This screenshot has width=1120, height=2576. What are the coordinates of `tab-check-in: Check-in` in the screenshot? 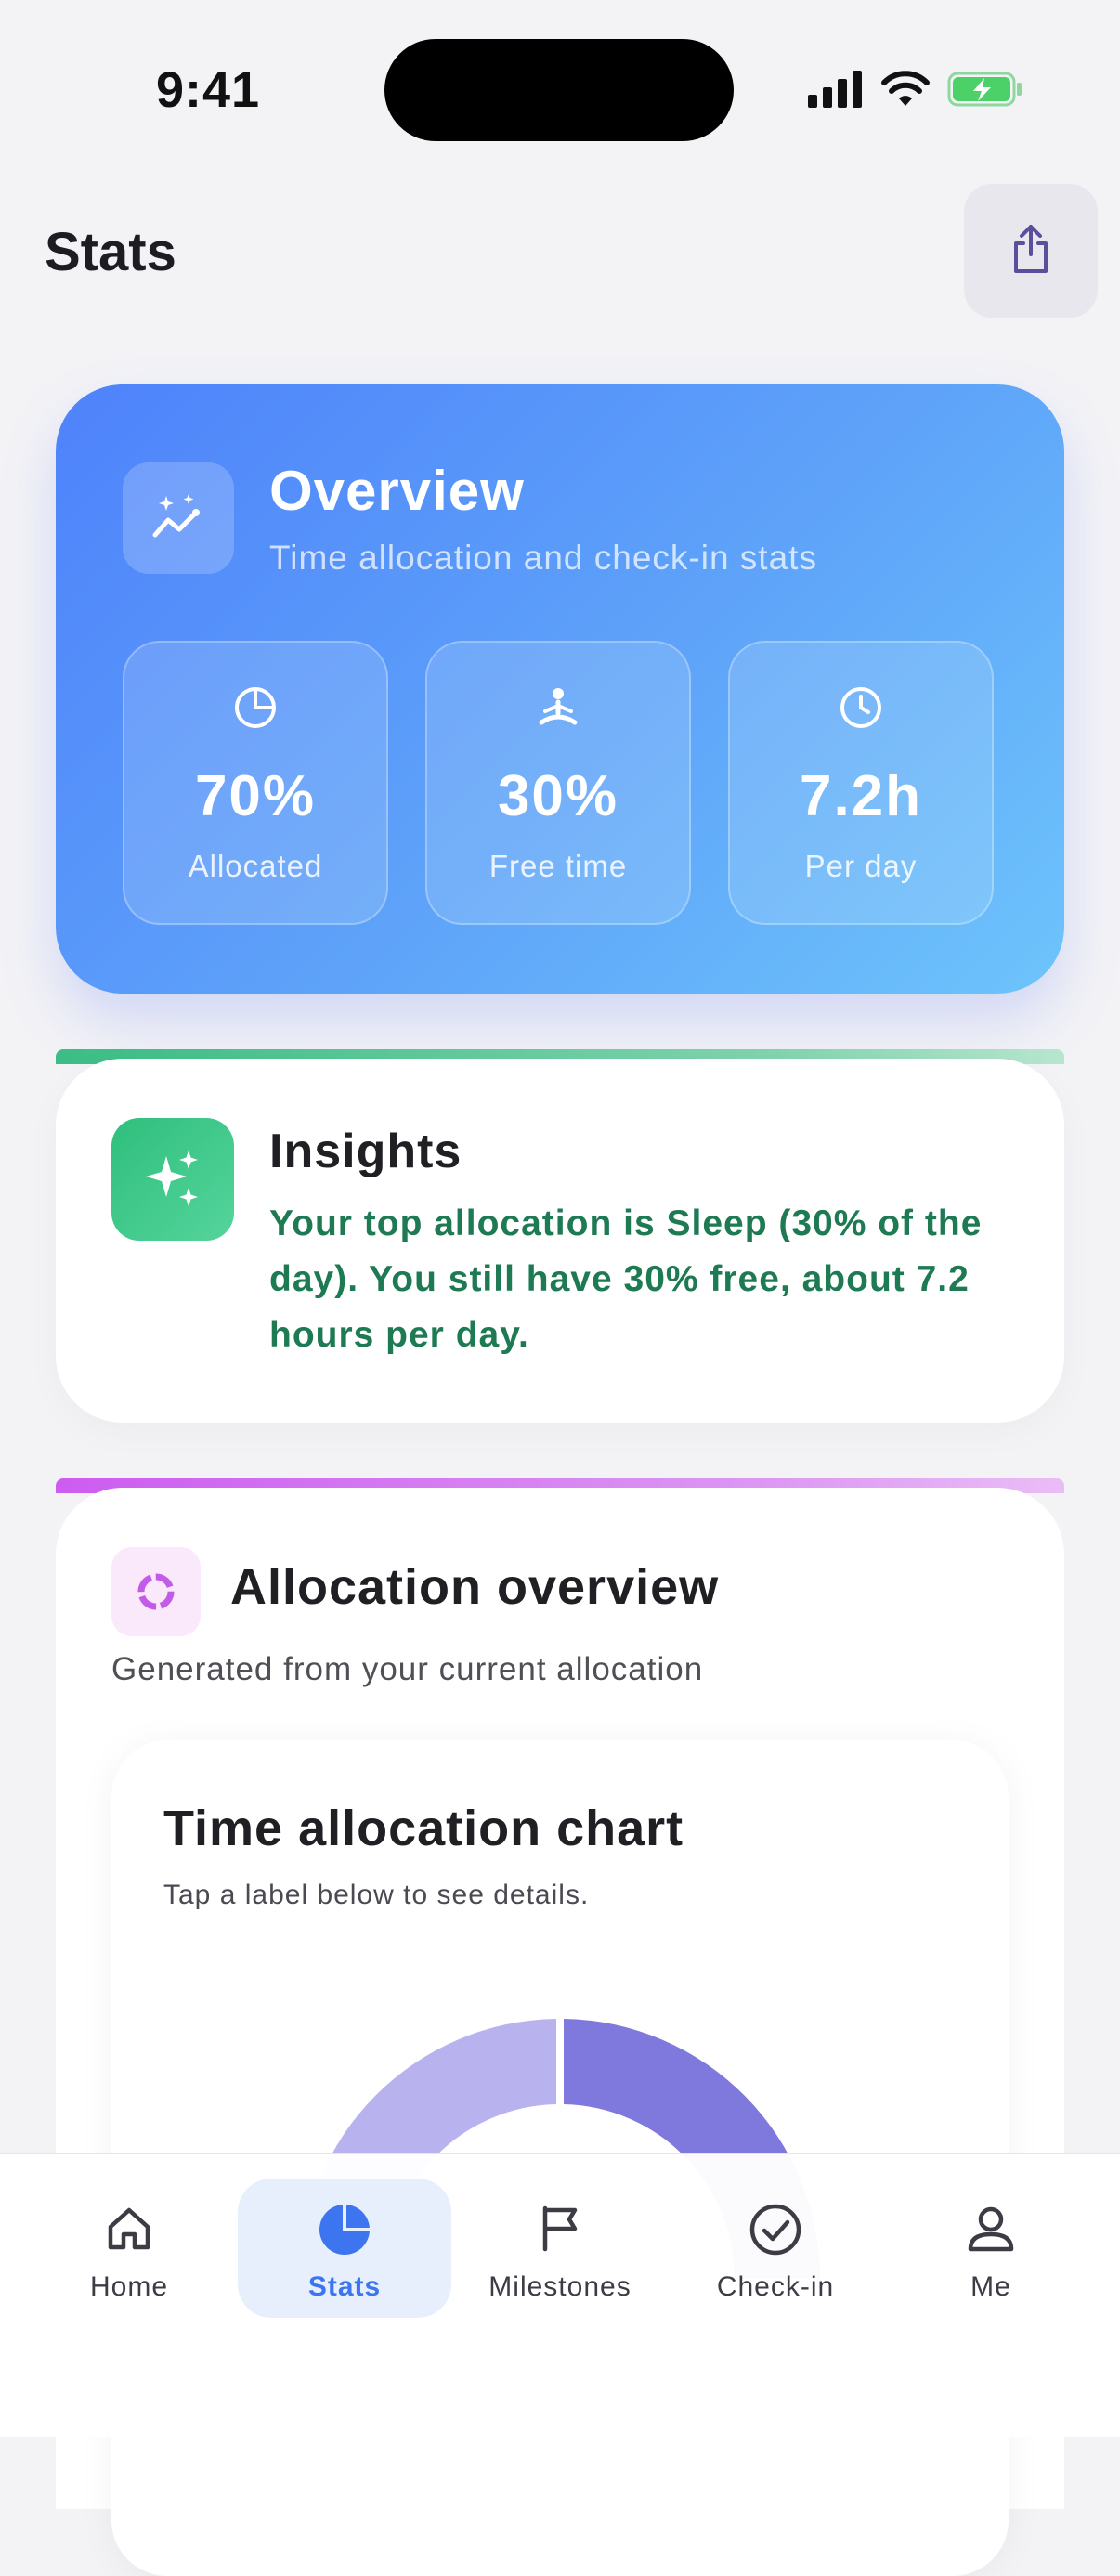 It's located at (775, 2248).